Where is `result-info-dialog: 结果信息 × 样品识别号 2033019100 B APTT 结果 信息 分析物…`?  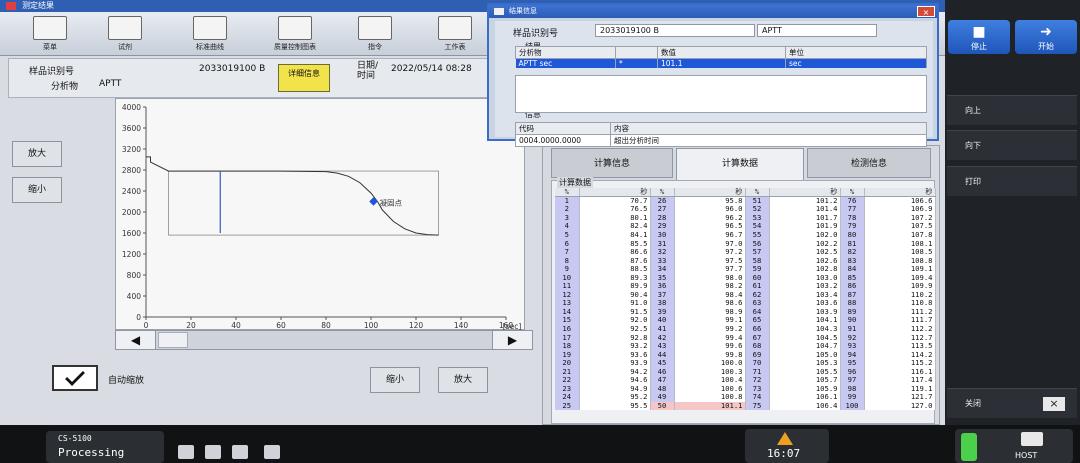 result-info-dialog: 结果信息 × 样品识别号 2033019100 B APTT 结果 信息 分析物… is located at coordinates (713, 75).